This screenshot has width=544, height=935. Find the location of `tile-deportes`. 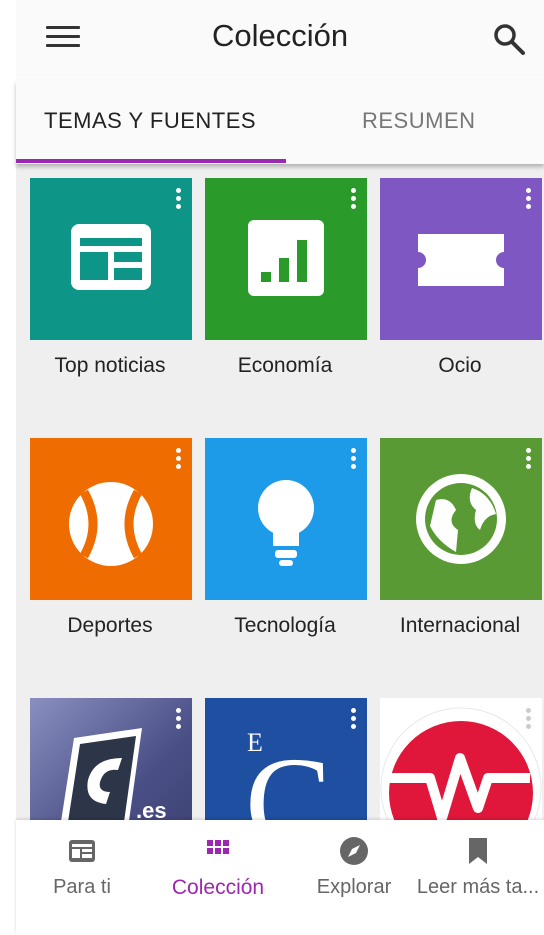

tile-deportes is located at coordinates (111, 519).